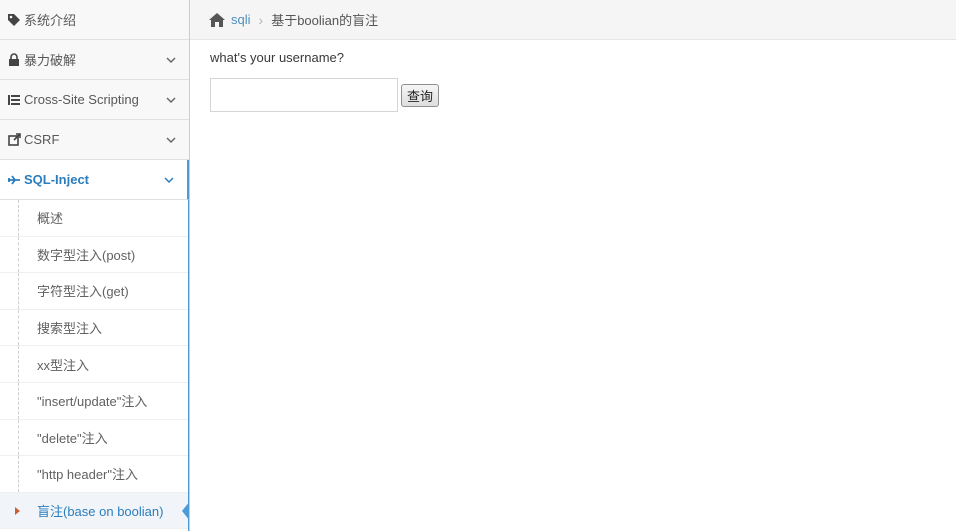 The image size is (956, 531). Describe the element at coordinates (277, 57) in the screenshot. I see `username-prompt: what's your username?` at that location.